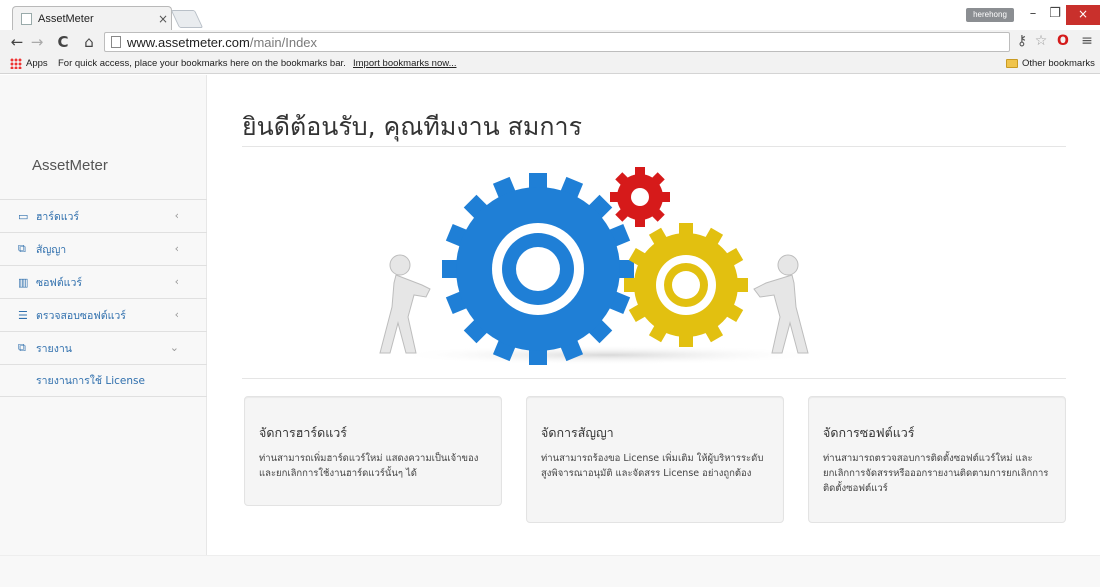  I want to click on gears-hero-image, so click(601, 266).